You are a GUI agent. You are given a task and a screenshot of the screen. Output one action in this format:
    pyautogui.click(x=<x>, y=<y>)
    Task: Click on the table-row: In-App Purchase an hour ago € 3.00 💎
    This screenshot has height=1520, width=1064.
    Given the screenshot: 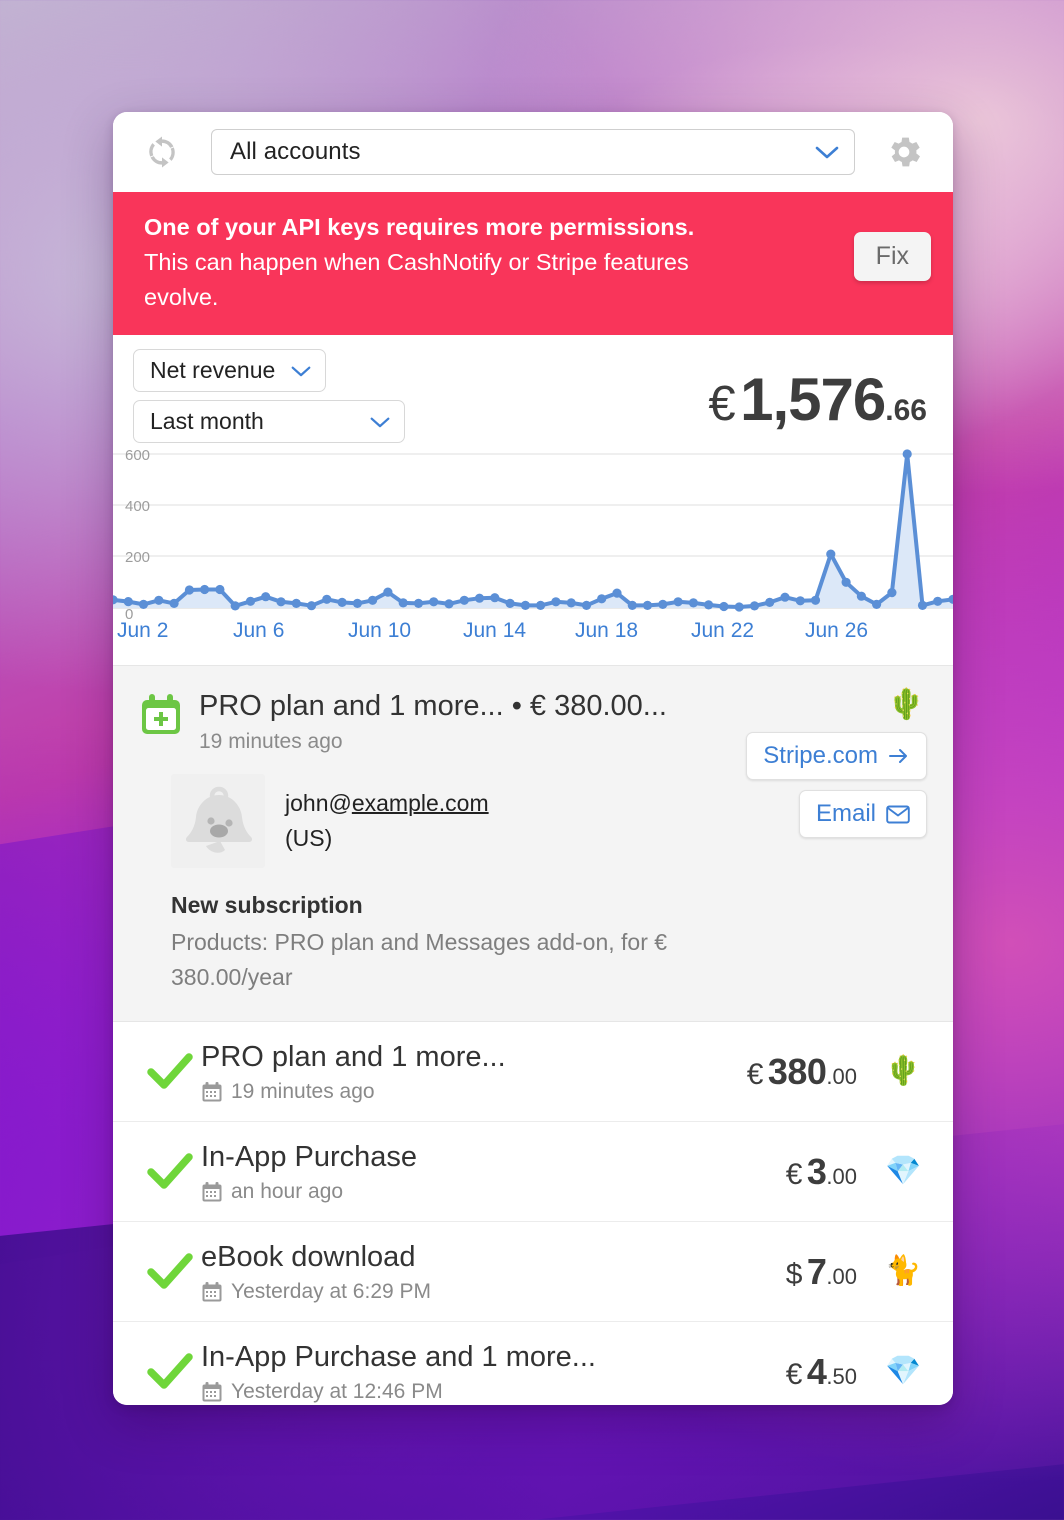 What is the action you would take?
    pyautogui.click(x=533, y=1171)
    